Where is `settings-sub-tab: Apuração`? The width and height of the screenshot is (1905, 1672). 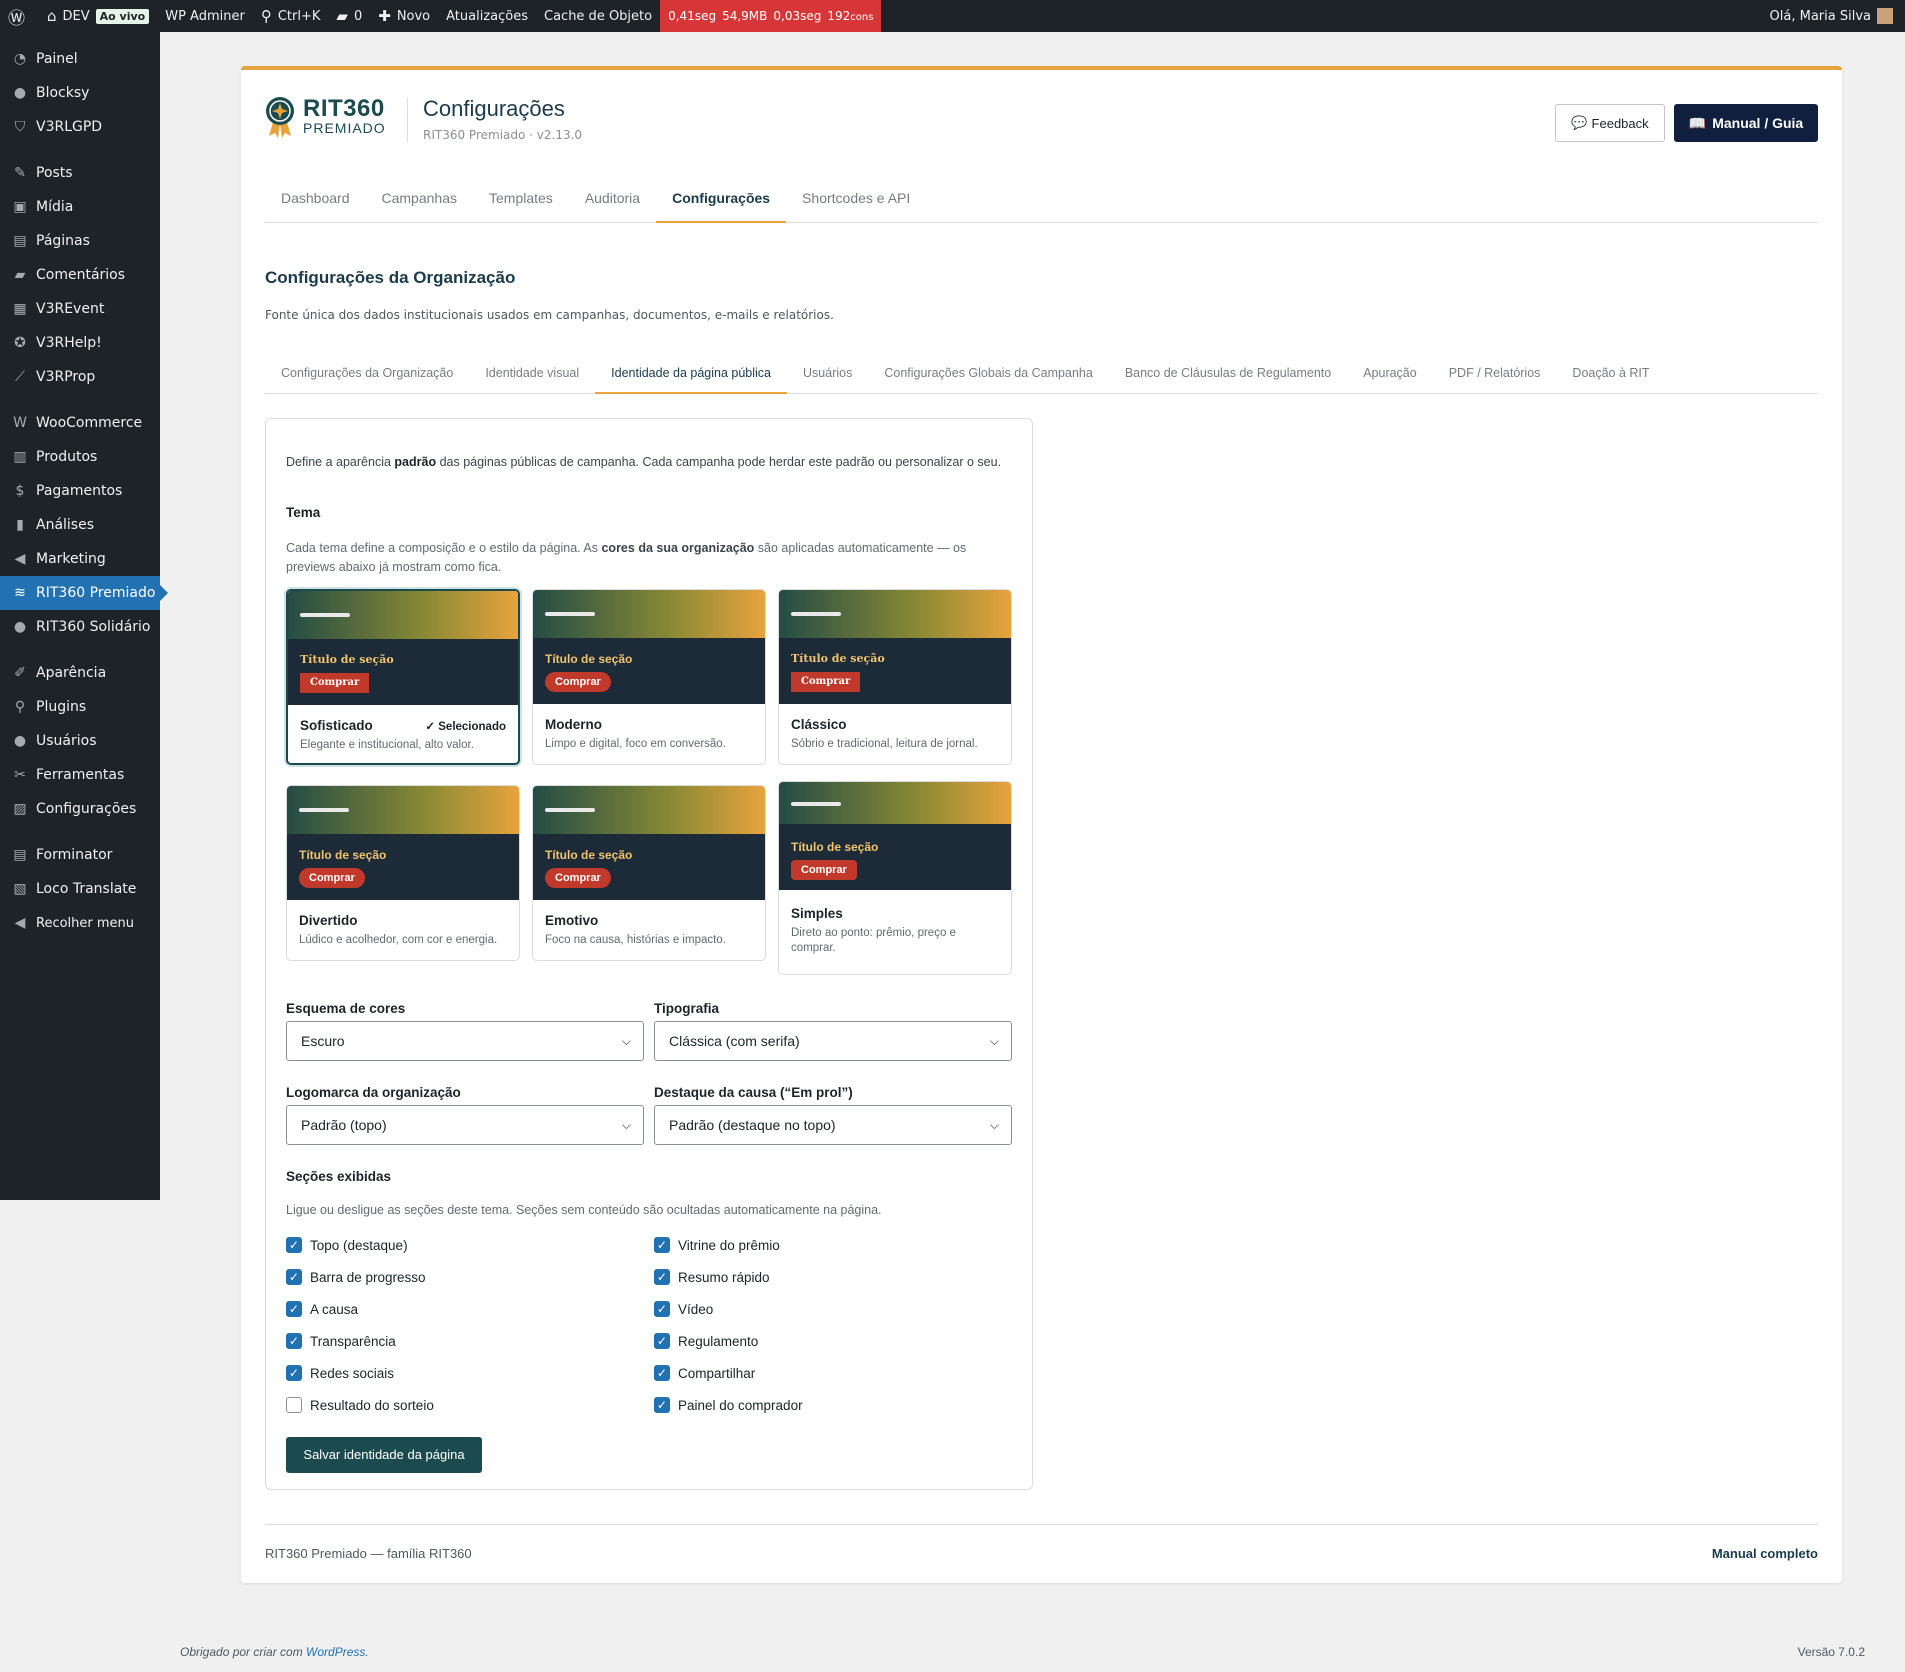 settings-sub-tab: Apuração is located at coordinates (1390, 378).